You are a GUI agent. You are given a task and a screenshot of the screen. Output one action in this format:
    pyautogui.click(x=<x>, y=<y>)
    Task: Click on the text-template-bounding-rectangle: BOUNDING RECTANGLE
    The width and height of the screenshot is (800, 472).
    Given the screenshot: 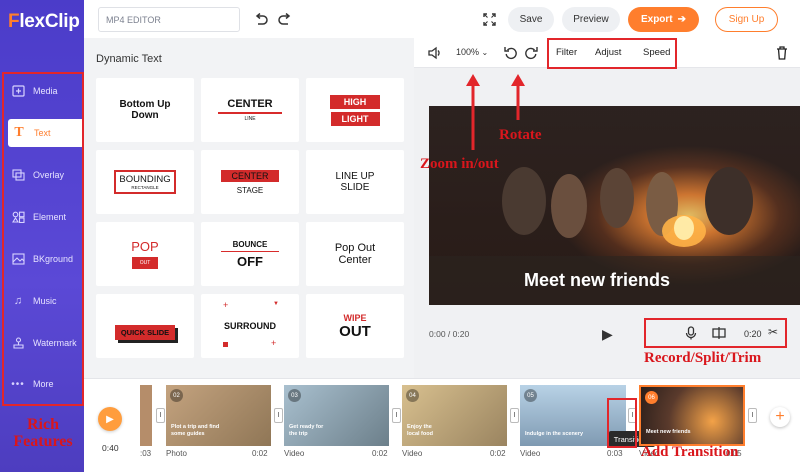 What is the action you would take?
    pyautogui.click(x=145, y=182)
    